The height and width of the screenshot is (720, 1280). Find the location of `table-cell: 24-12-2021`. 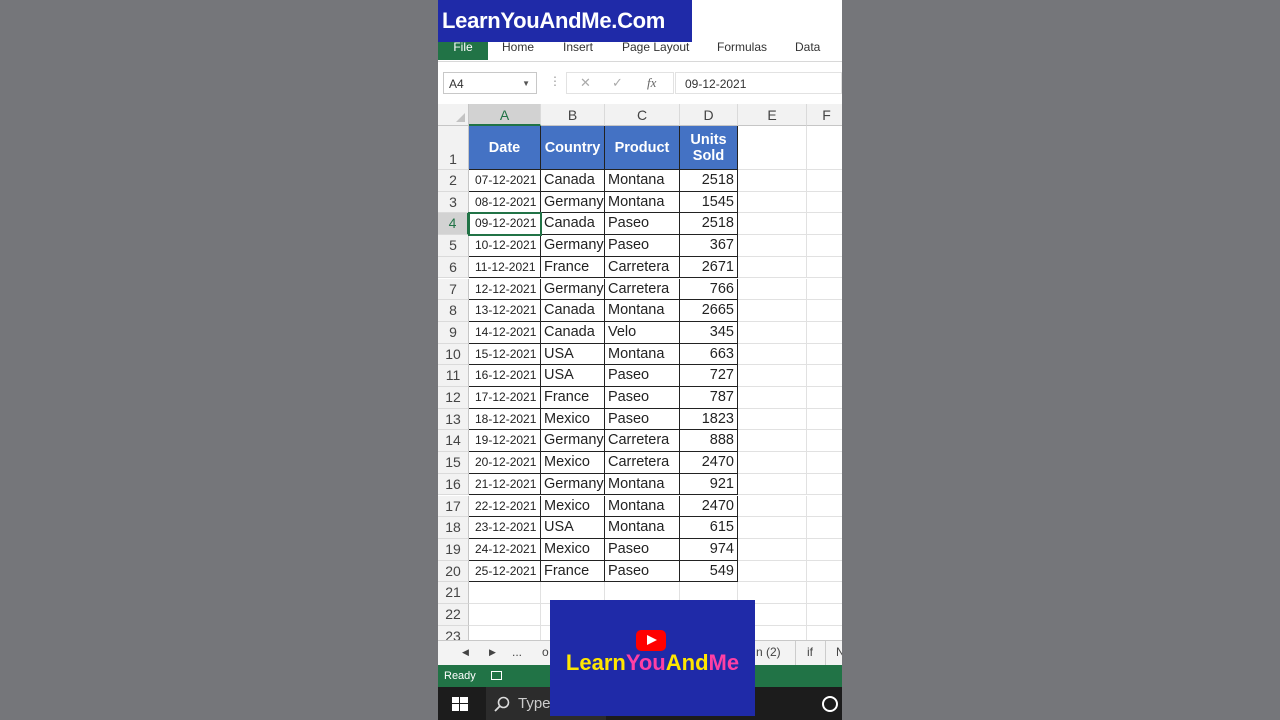

table-cell: 24-12-2021 is located at coordinates (505, 549).